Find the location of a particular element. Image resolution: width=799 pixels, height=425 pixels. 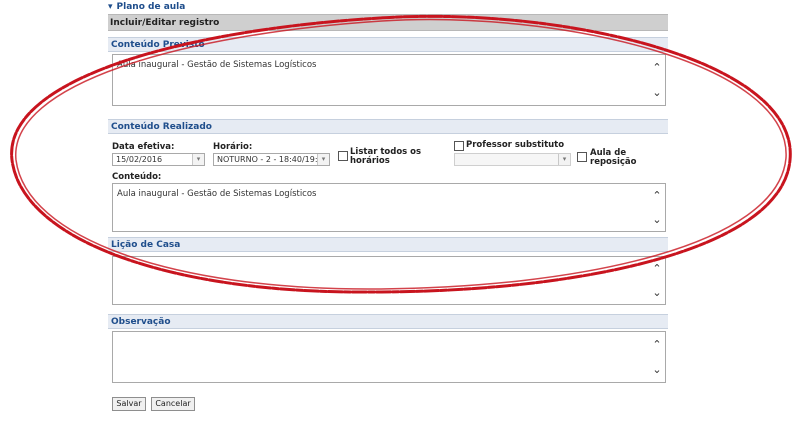

professor-substituto-select: ▾ is located at coordinates (512, 159).